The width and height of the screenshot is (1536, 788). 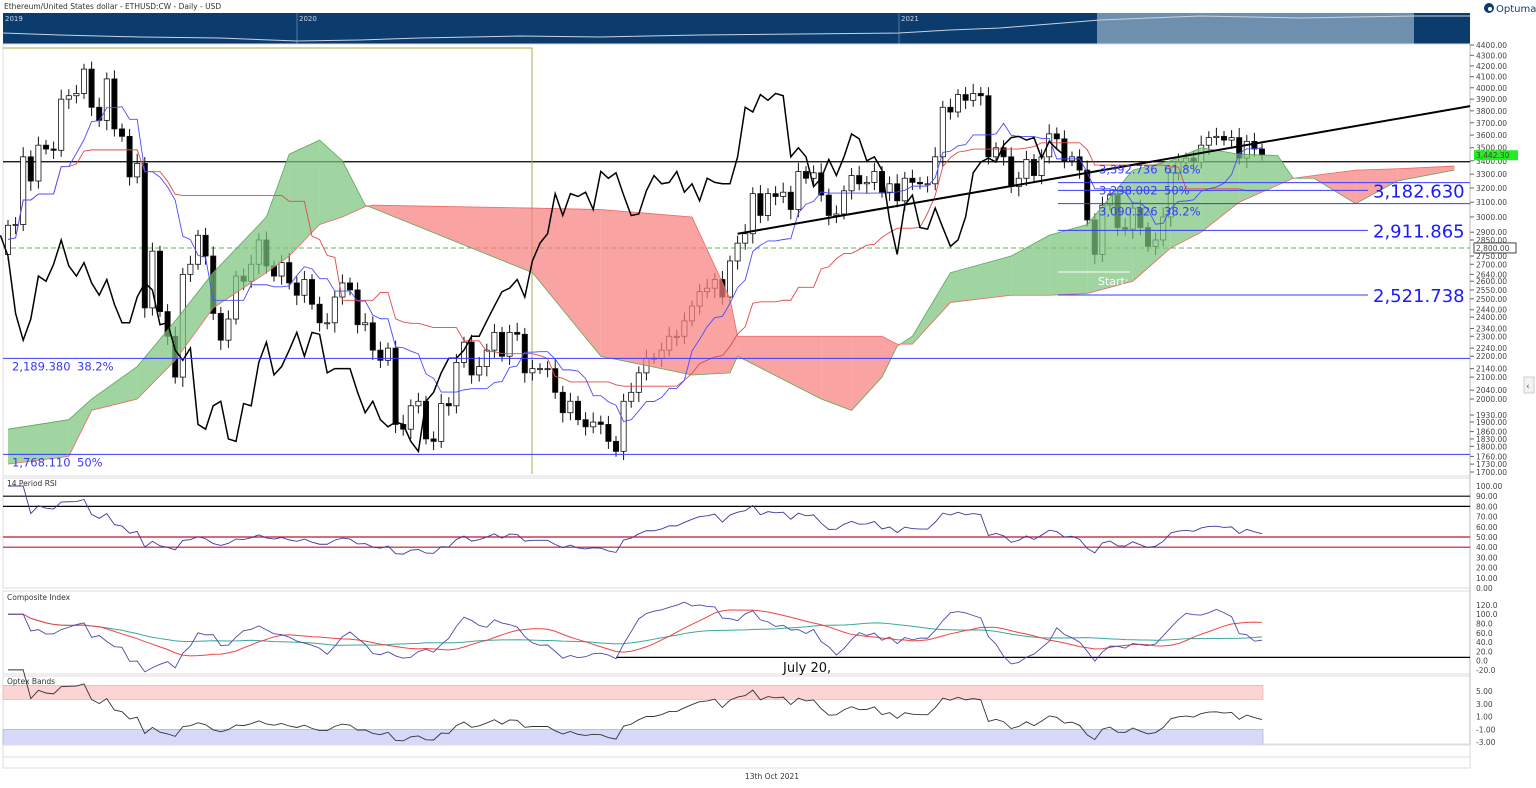 I want to click on y-tick-label: 3000.00, so click(x=1491, y=217).